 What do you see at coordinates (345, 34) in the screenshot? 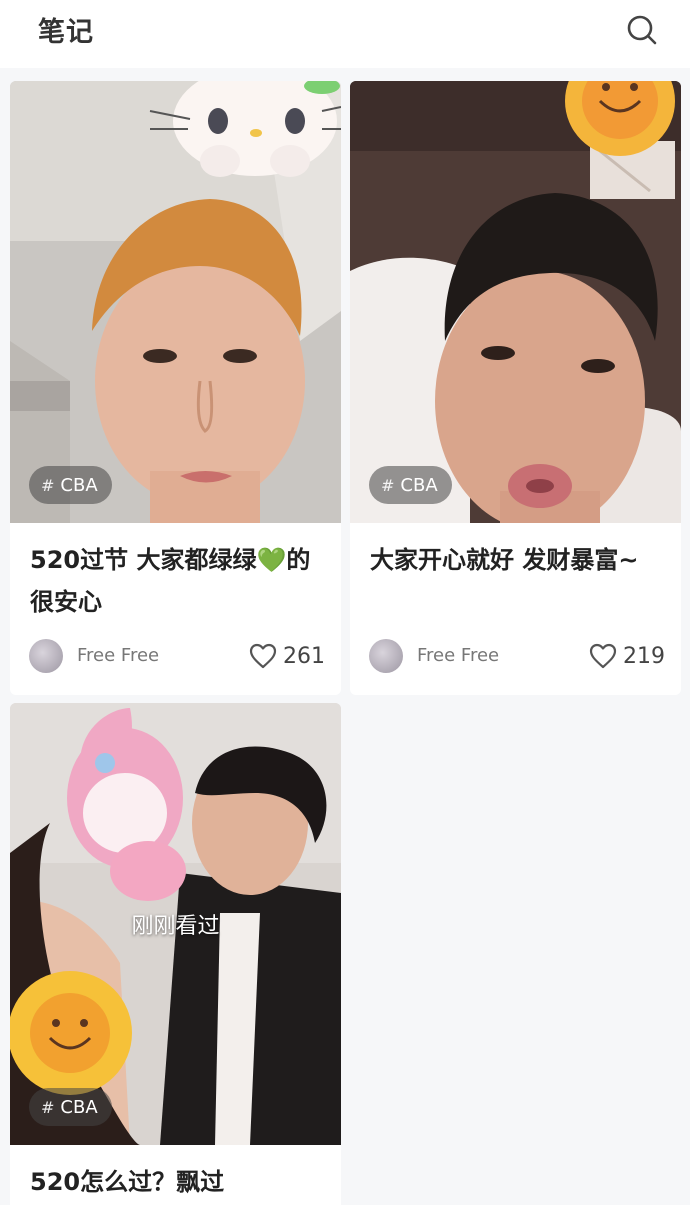
I see `app-header: 笔记` at bounding box center [345, 34].